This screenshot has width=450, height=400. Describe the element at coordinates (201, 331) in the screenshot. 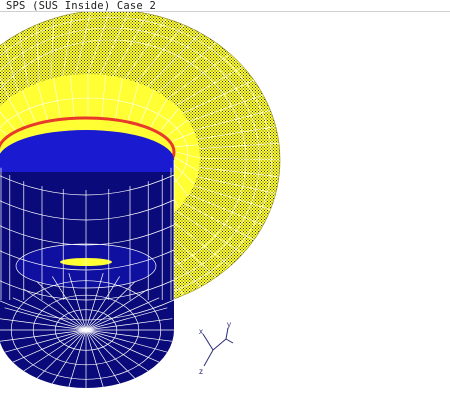

I see `axis-label-x: x` at that location.